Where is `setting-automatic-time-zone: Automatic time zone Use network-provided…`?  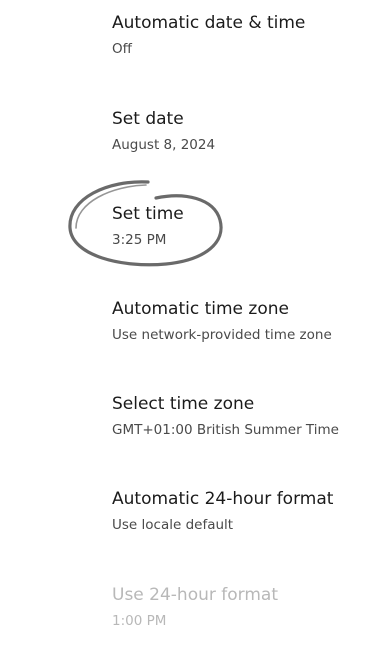
setting-automatic-time-zone: Automatic time zone Use network-provided… is located at coordinates (189, 338).